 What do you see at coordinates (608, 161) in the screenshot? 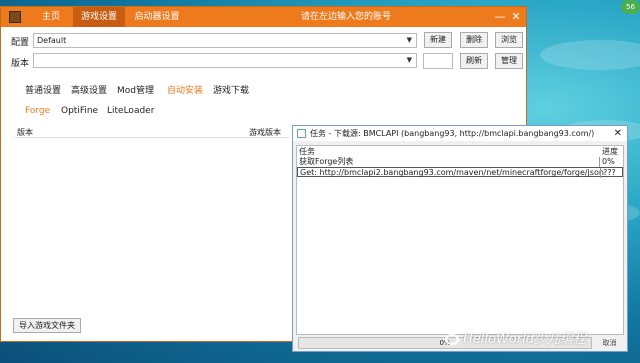
I see `task-progress: 0%` at bounding box center [608, 161].